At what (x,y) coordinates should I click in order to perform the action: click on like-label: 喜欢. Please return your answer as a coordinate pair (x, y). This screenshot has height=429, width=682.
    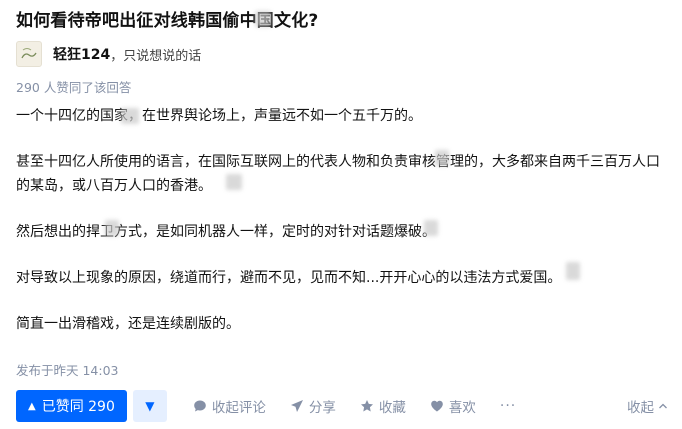
    Looking at the image, I should click on (462, 408).